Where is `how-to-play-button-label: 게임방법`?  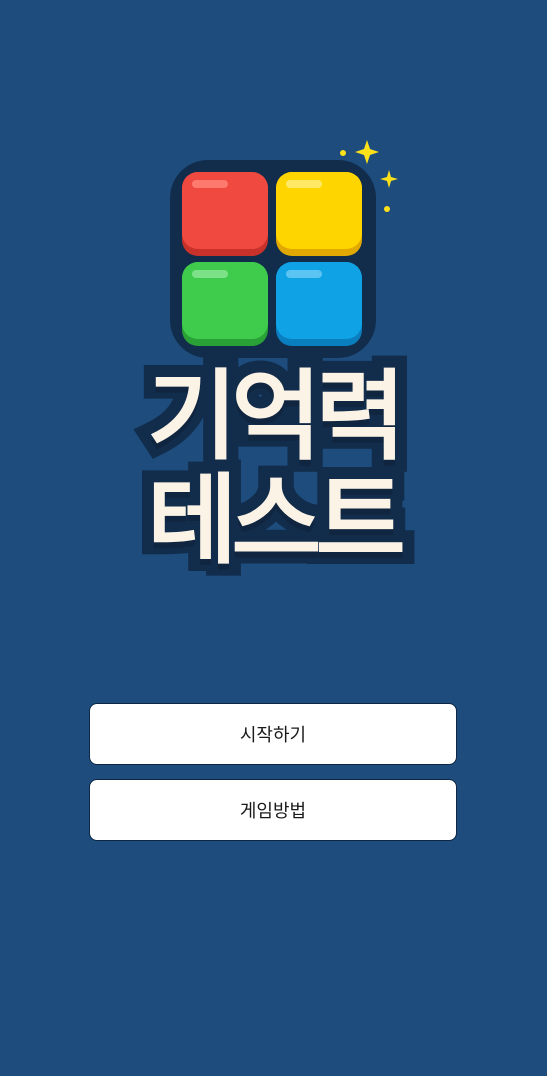
how-to-play-button-label: 게임방법 is located at coordinates (273, 811).